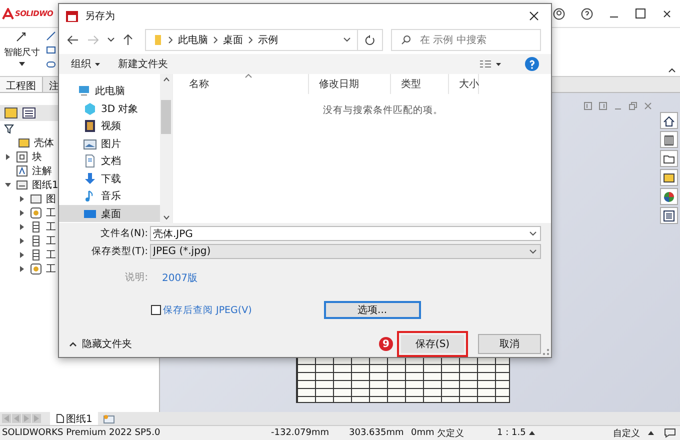 The image size is (680, 440). Describe the element at coordinates (345, 233) in the screenshot. I see `file-name-field: 壳体.JPG` at that location.